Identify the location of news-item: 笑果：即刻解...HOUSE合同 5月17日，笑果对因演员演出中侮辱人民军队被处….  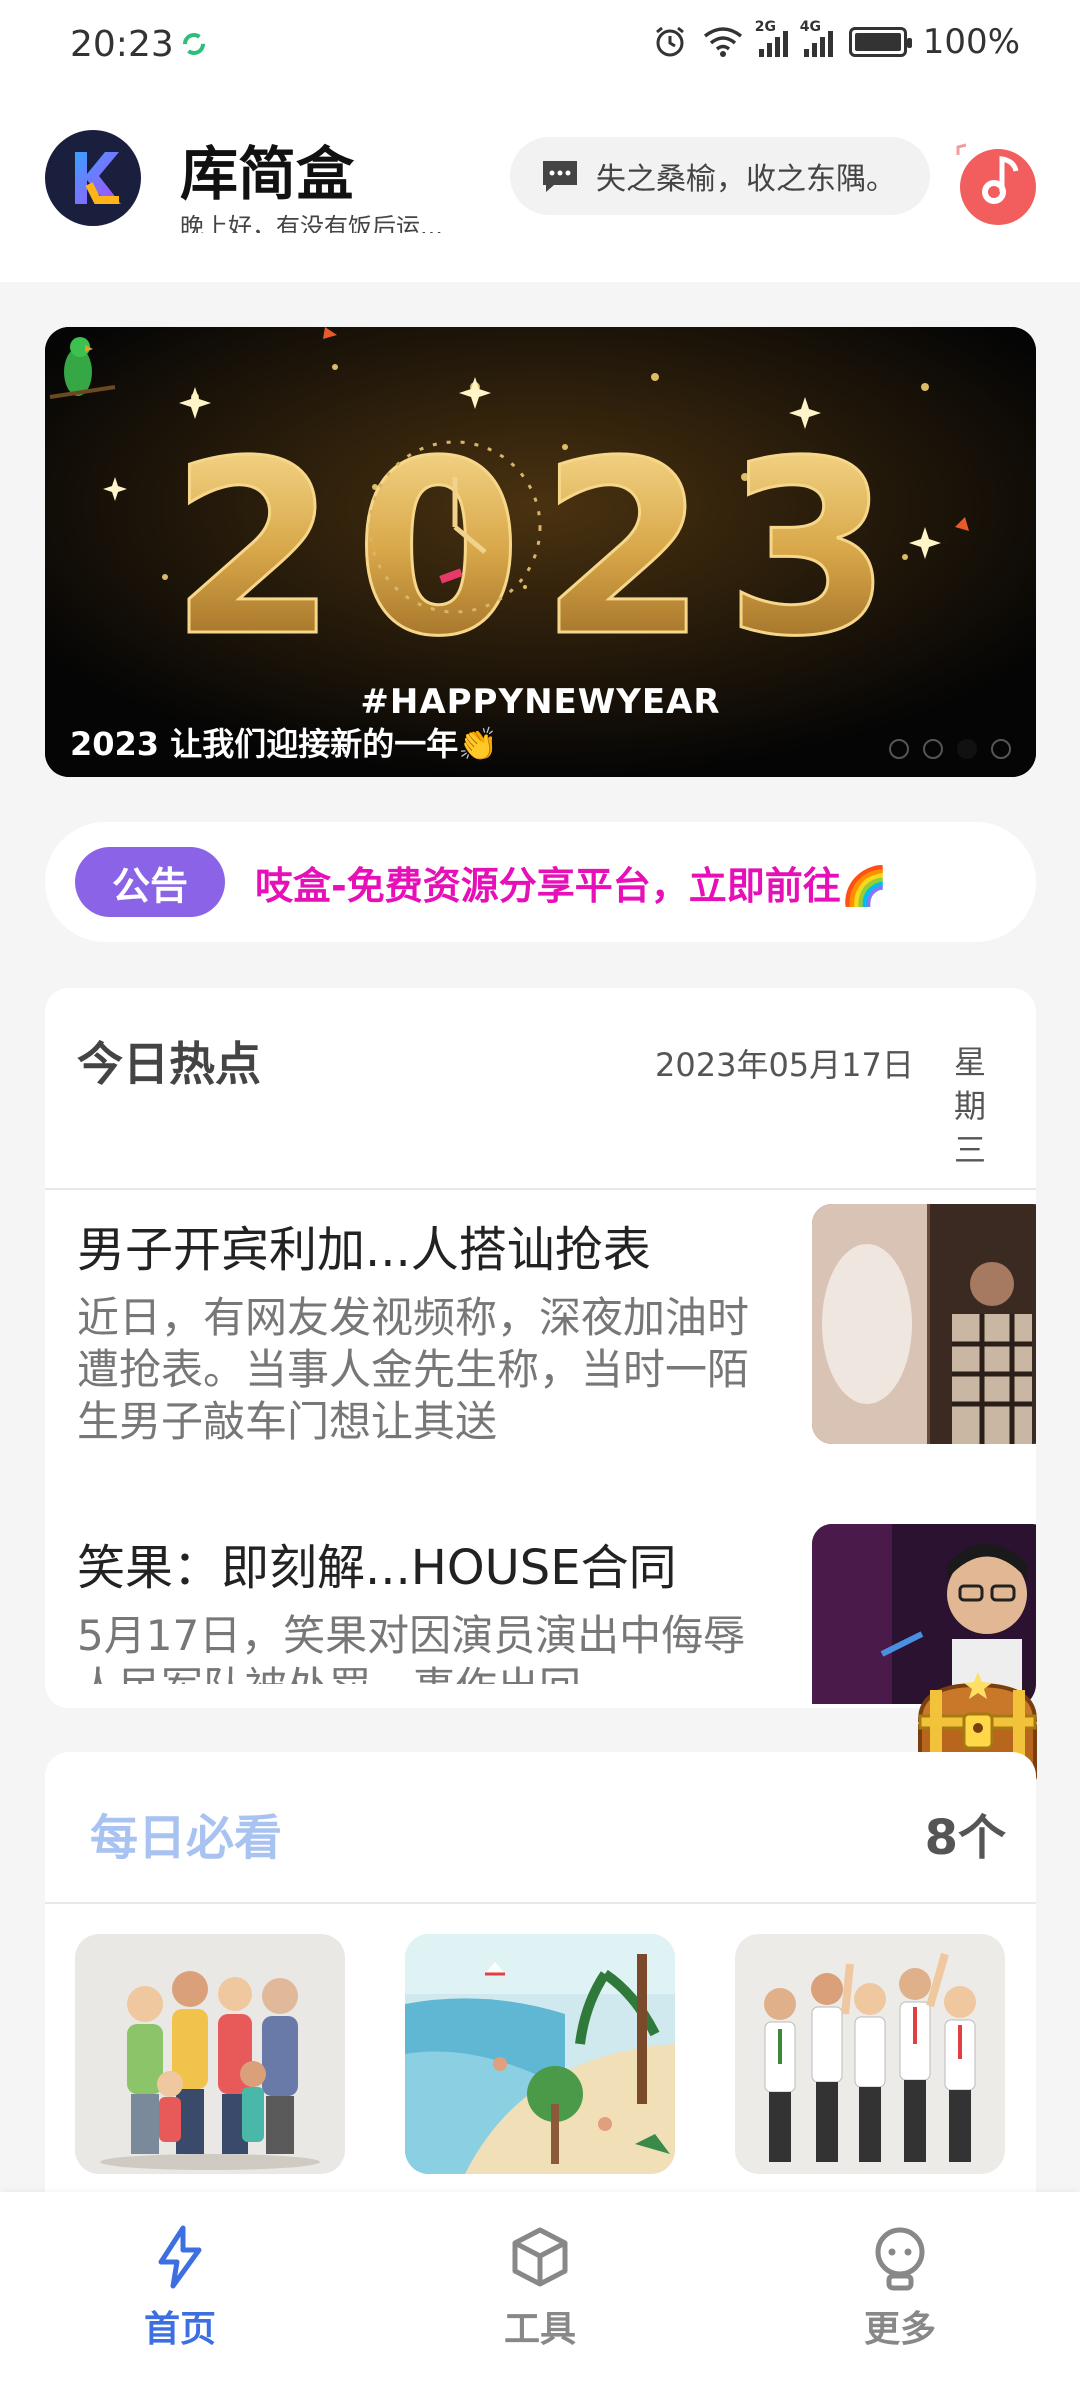
(556, 1614).